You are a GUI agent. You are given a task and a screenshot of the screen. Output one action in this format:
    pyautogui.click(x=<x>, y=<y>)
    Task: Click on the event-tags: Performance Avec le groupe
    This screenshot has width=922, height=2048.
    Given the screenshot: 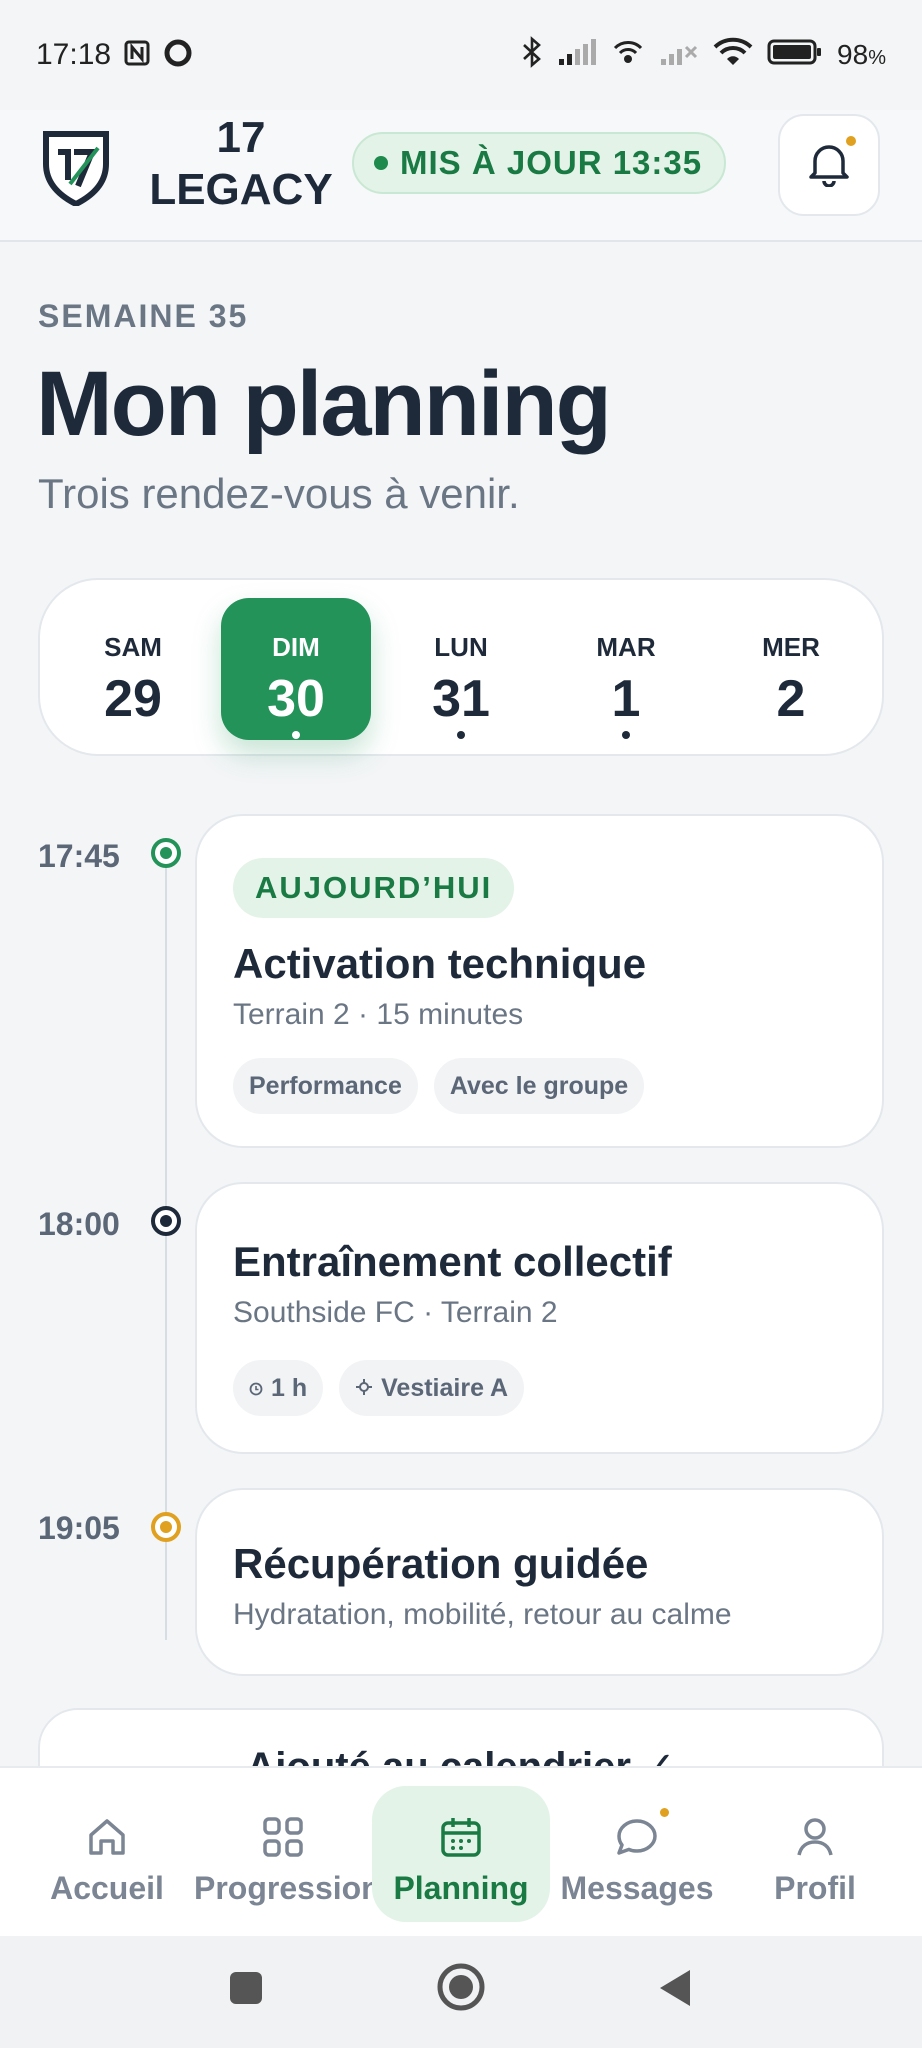 What is the action you would take?
    pyautogui.click(x=439, y=1086)
    